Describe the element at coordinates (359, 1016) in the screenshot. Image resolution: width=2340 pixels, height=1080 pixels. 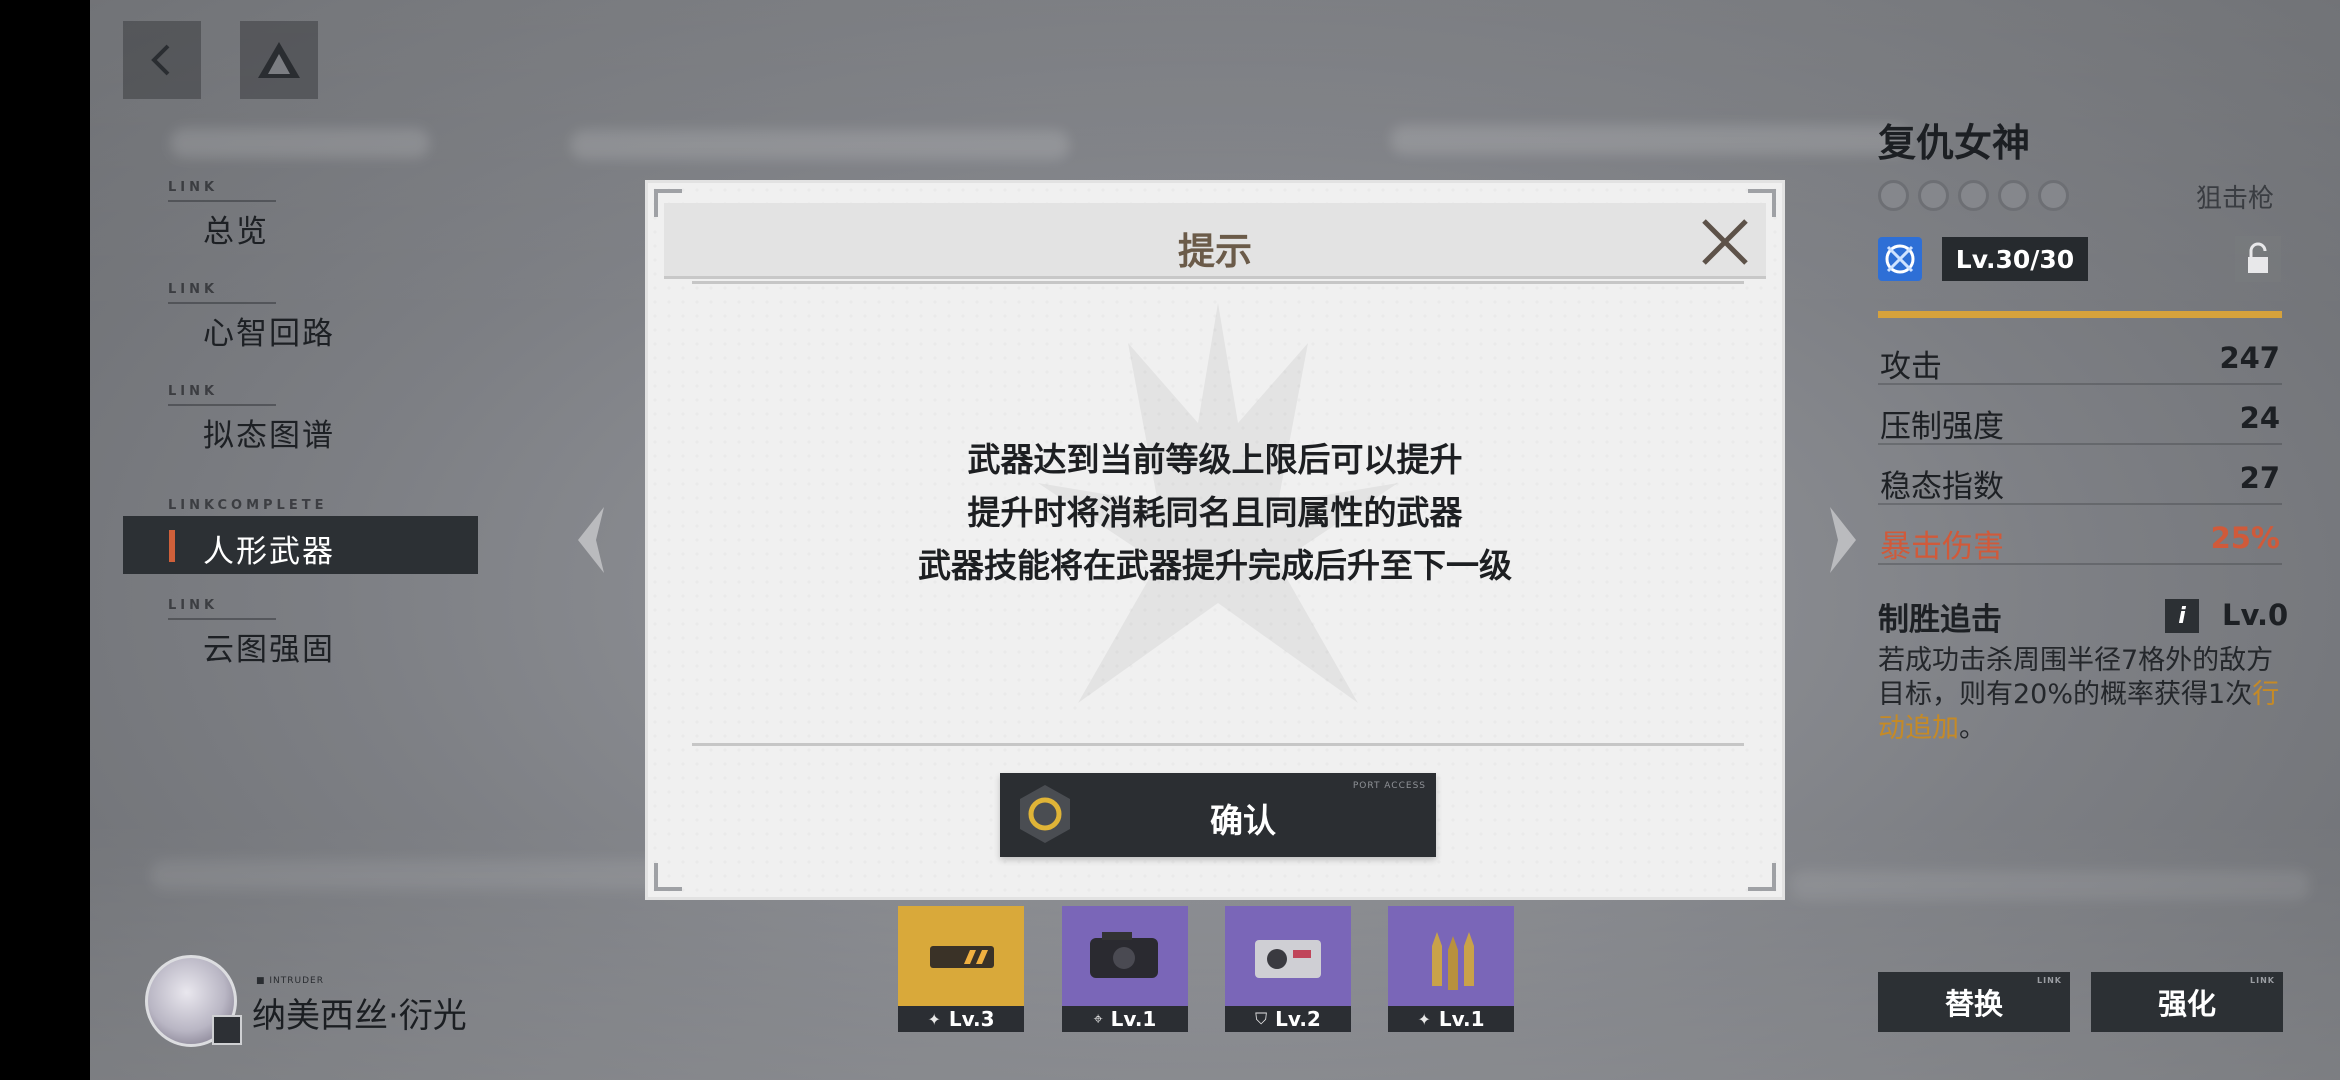
I see `character-name: 纳美西丝·衍光` at that location.